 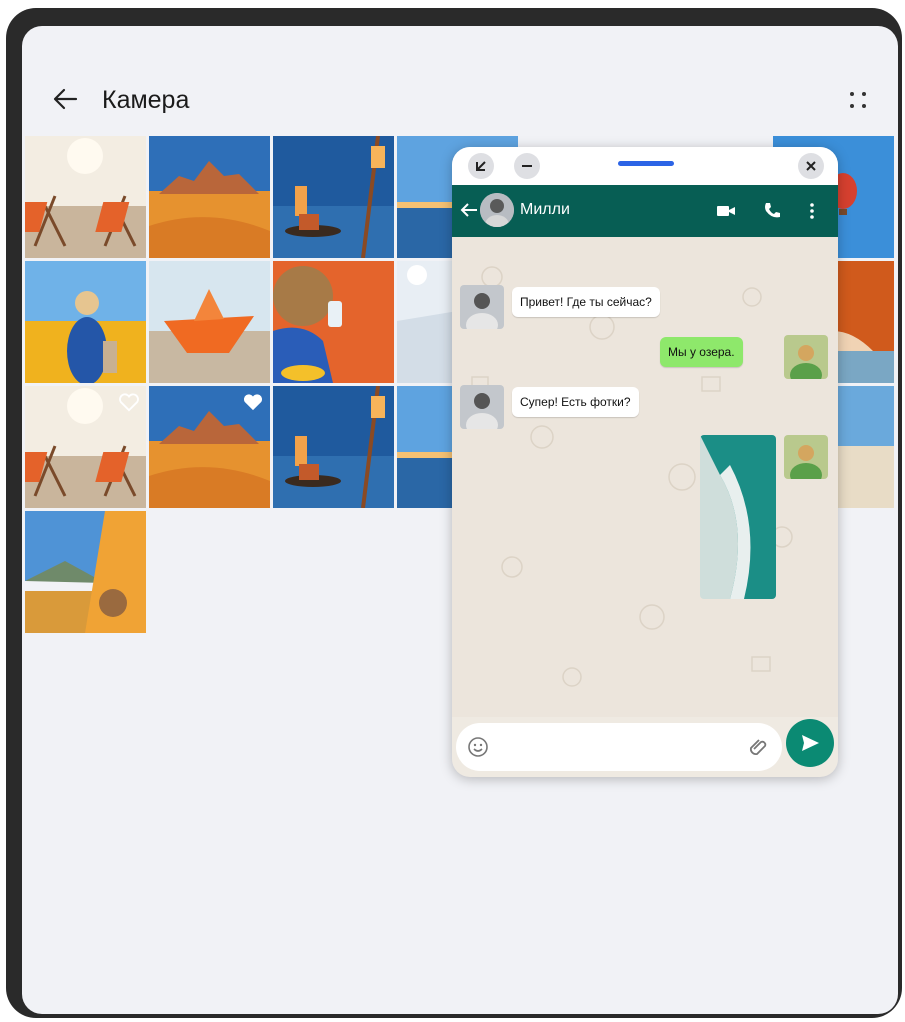 What do you see at coordinates (333, 322) in the screenshot?
I see `photo-thumbnail-beach-items` at bounding box center [333, 322].